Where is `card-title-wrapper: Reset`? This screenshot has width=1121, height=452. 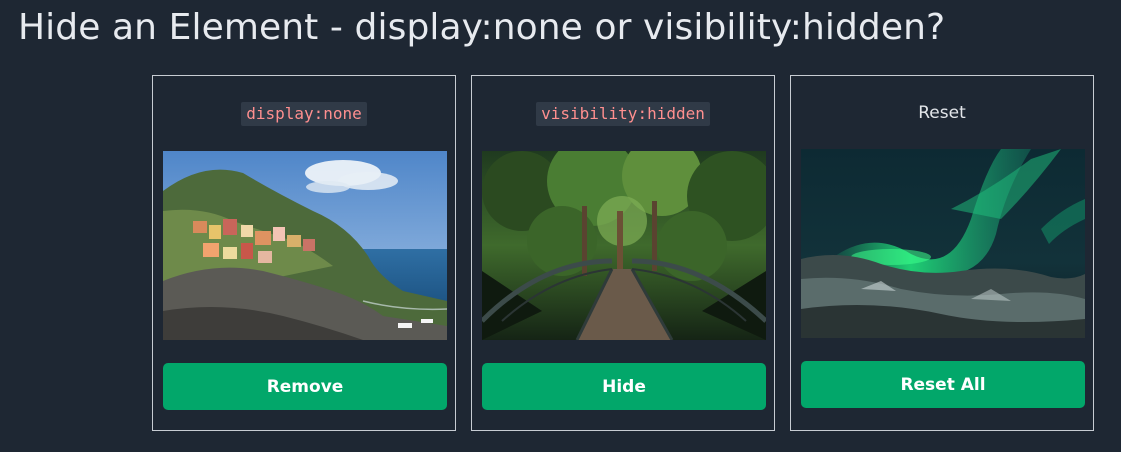 card-title-wrapper: Reset is located at coordinates (942, 113).